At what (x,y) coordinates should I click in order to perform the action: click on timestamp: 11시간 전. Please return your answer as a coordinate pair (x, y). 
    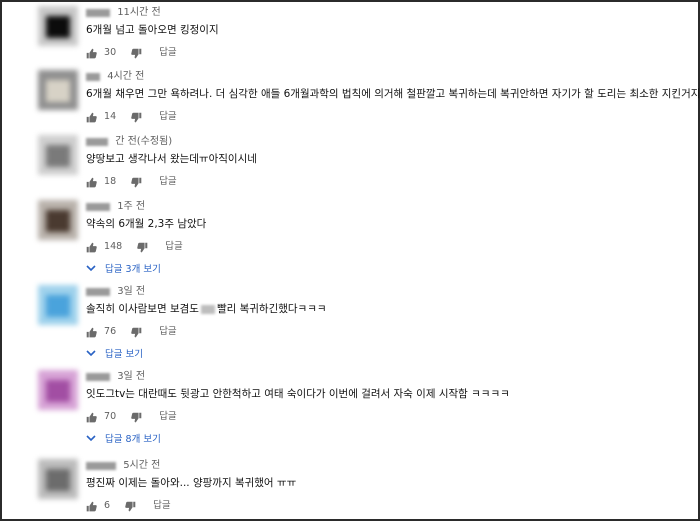
    Looking at the image, I should click on (139, 12).